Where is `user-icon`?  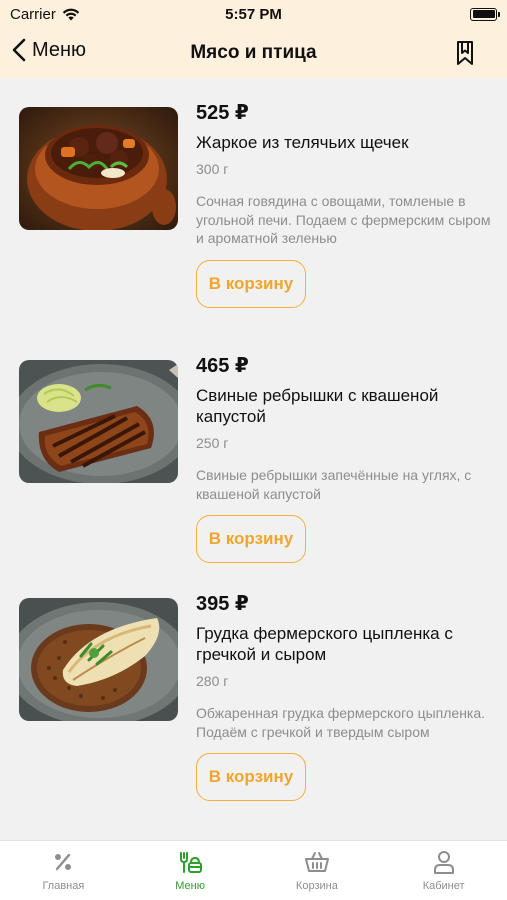 user-icon is located at coordinates (443, 862).